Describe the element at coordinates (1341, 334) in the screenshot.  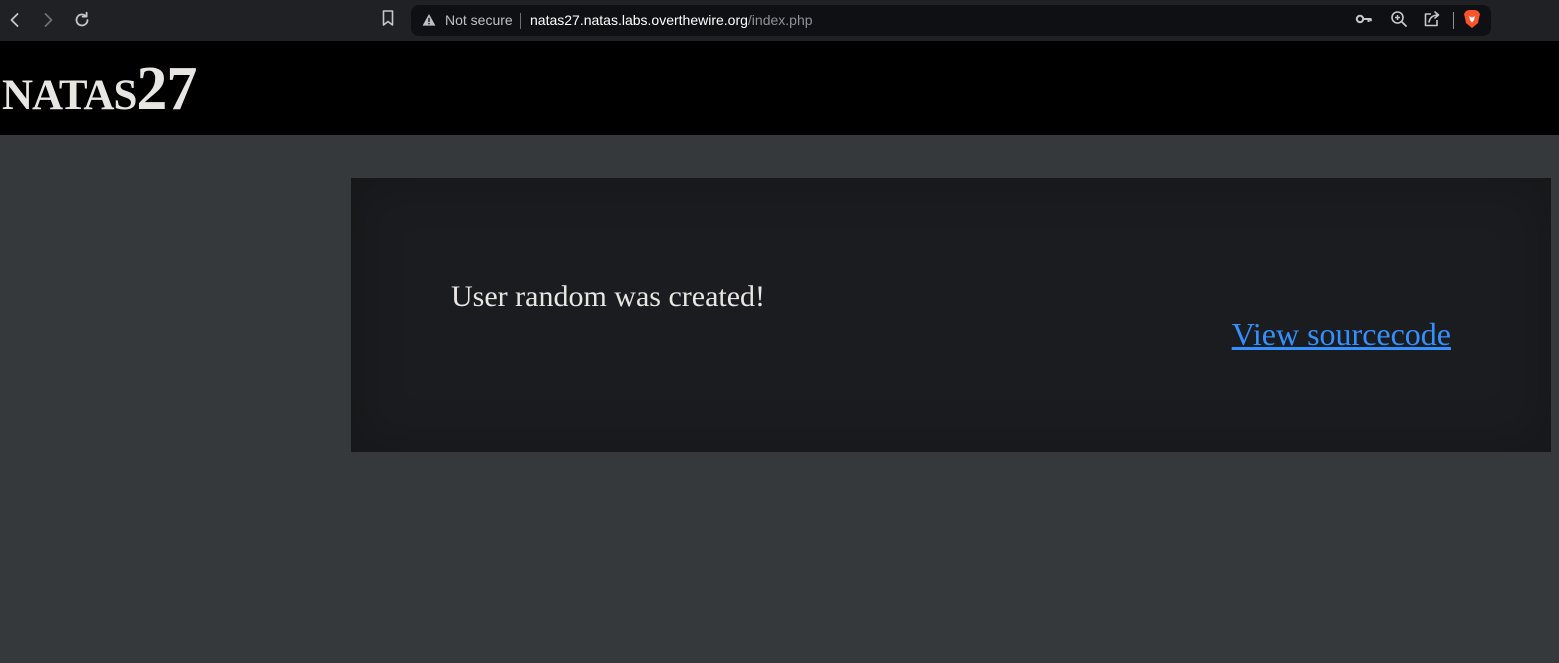
I see `view-sourcecode-link: View sourcecode` at that location.